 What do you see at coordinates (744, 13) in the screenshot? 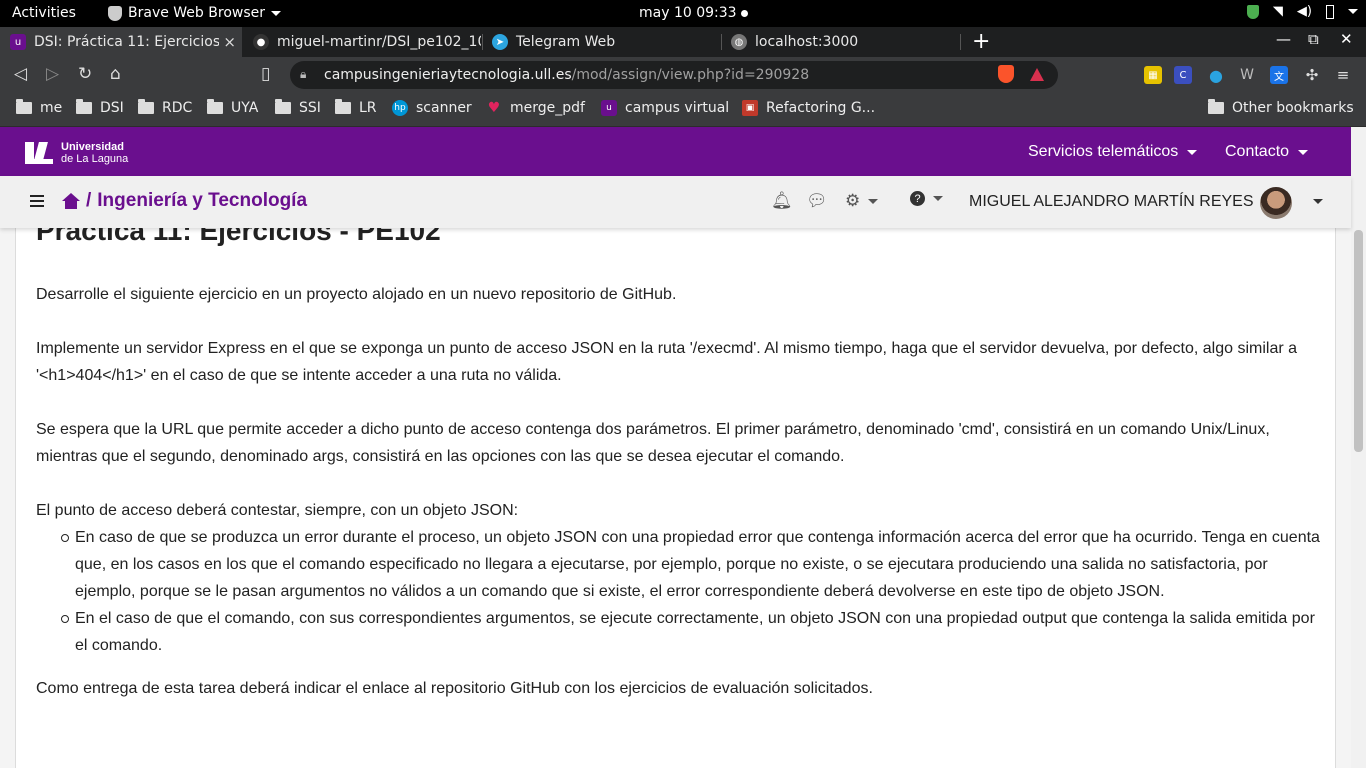
I see `notification-dot` at bounding box center [744, 13].